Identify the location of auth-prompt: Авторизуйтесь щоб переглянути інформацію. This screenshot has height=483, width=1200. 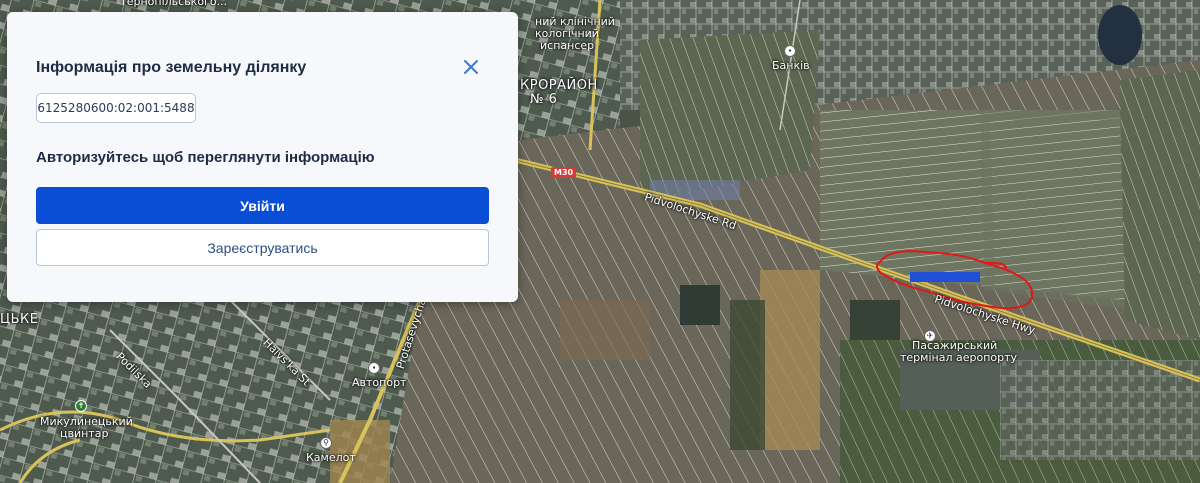
(205, 157).